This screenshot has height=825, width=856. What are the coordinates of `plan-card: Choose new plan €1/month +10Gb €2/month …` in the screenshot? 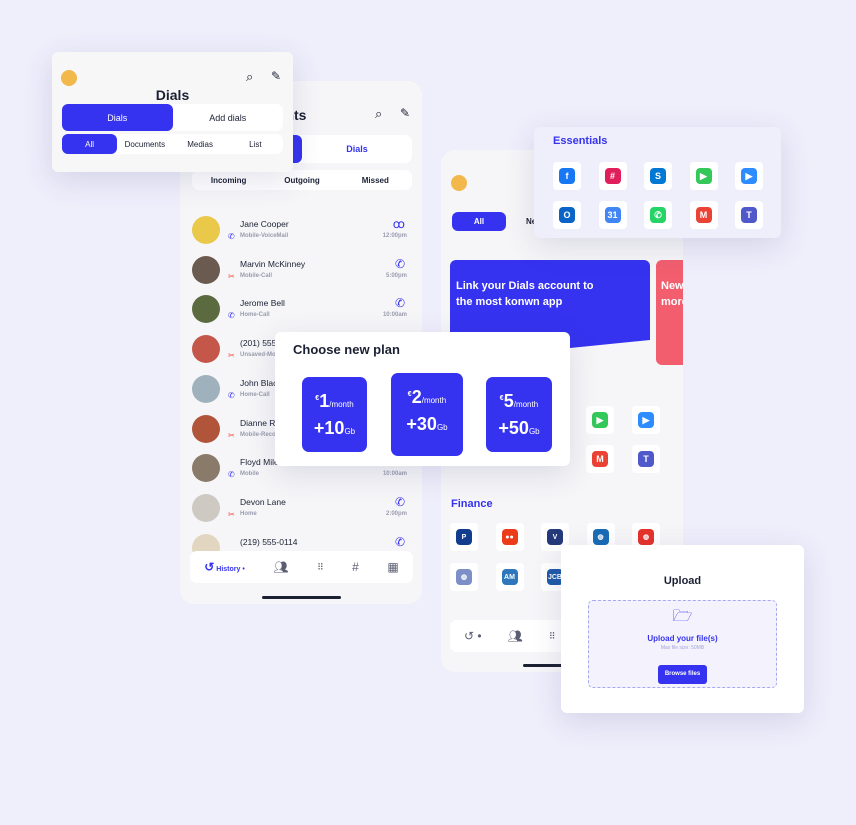 It's located at (422, 399).